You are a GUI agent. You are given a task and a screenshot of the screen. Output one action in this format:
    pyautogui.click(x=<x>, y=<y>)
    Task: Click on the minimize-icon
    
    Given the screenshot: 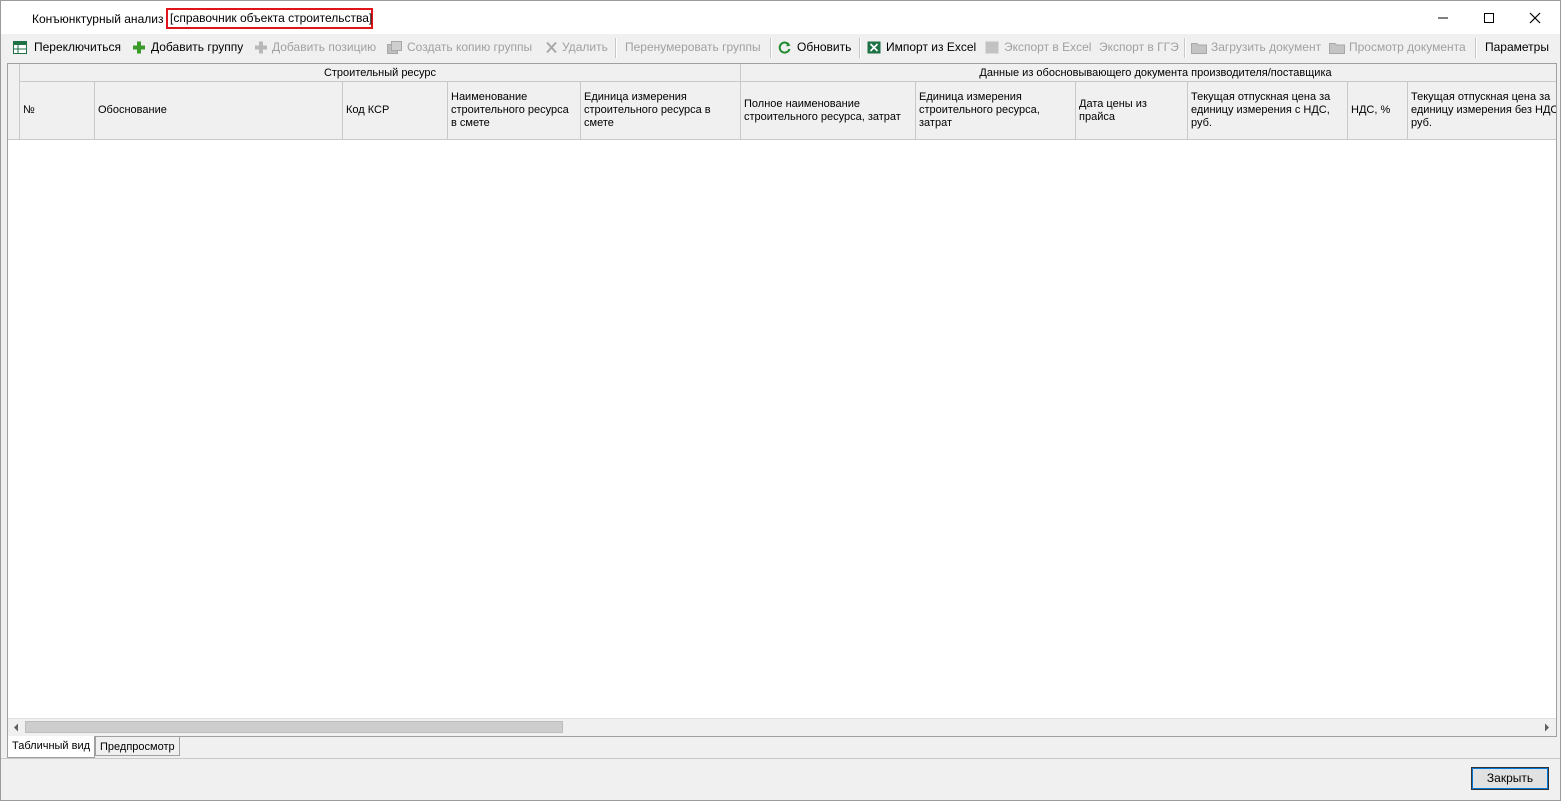 What is the action you would take?
    pyautogui.click(x=1443, y=18)
    